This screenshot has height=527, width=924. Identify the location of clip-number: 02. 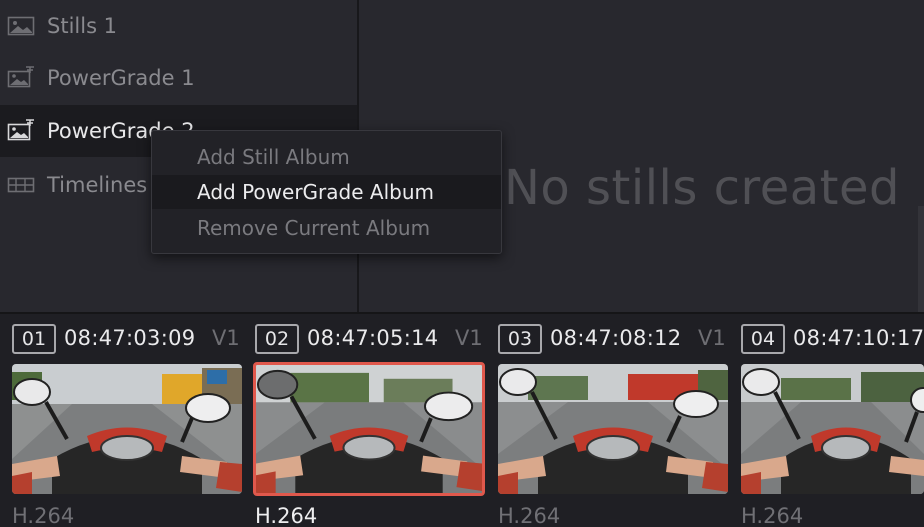
(277, 339).